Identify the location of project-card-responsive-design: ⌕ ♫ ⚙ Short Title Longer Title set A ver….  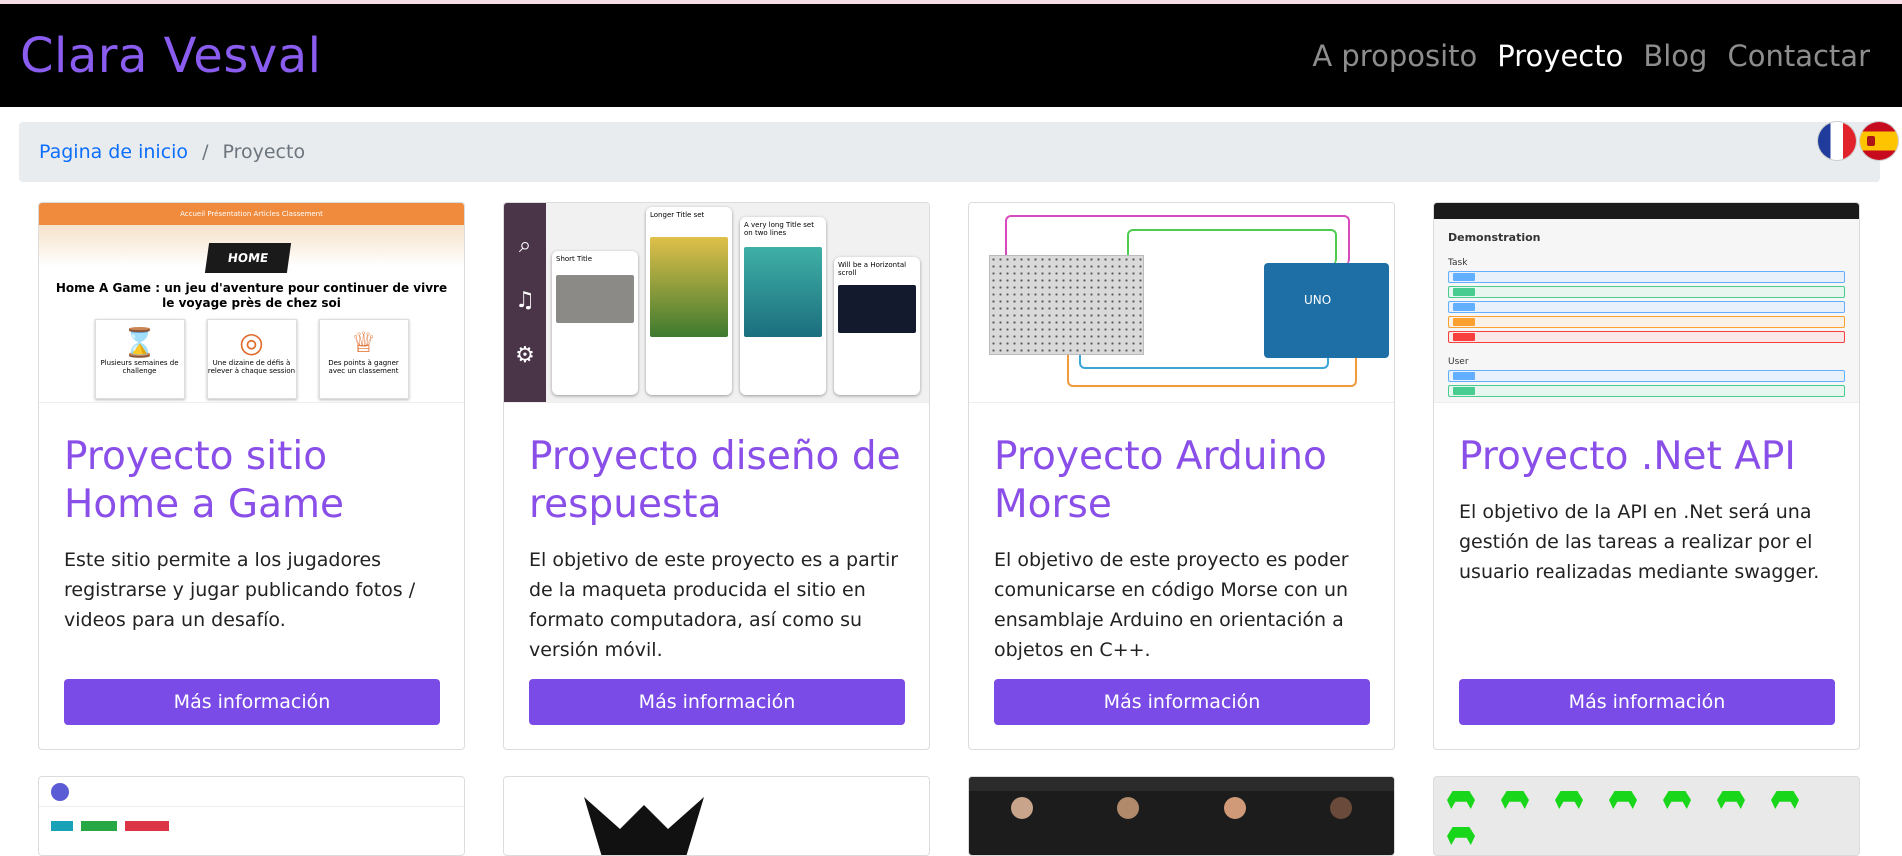
(716, 476).